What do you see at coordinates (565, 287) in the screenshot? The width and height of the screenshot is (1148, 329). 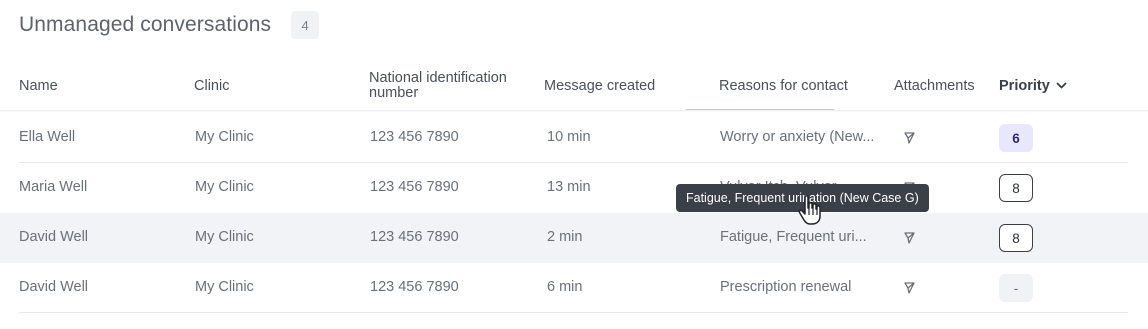 I see `cell-message-created: 6 min` at bounding box center [565, 287].